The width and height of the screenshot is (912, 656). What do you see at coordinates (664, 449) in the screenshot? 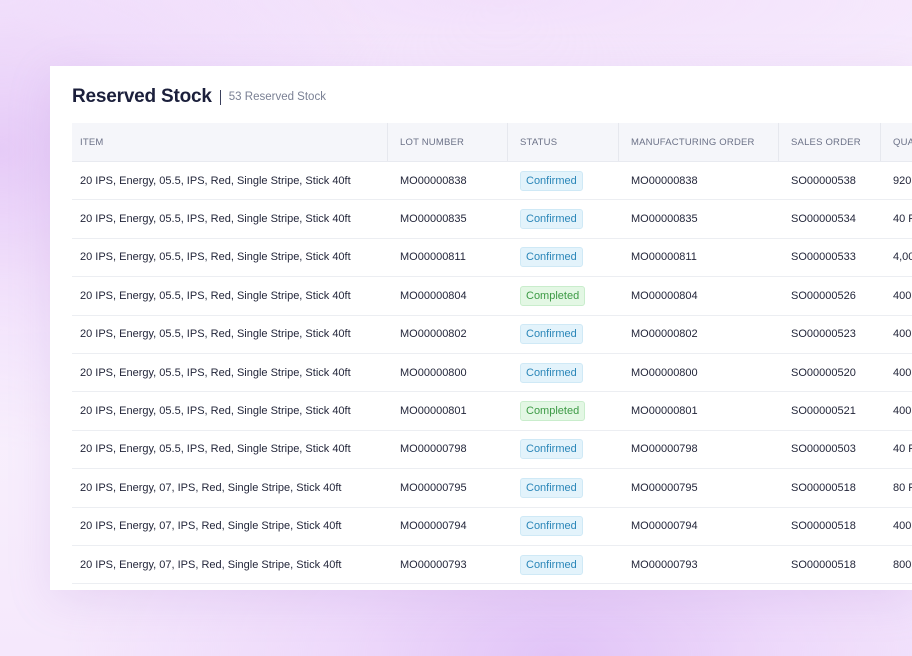
I see `manufacturing-order-cell: MO00000798` at bounding box center [664, 449].